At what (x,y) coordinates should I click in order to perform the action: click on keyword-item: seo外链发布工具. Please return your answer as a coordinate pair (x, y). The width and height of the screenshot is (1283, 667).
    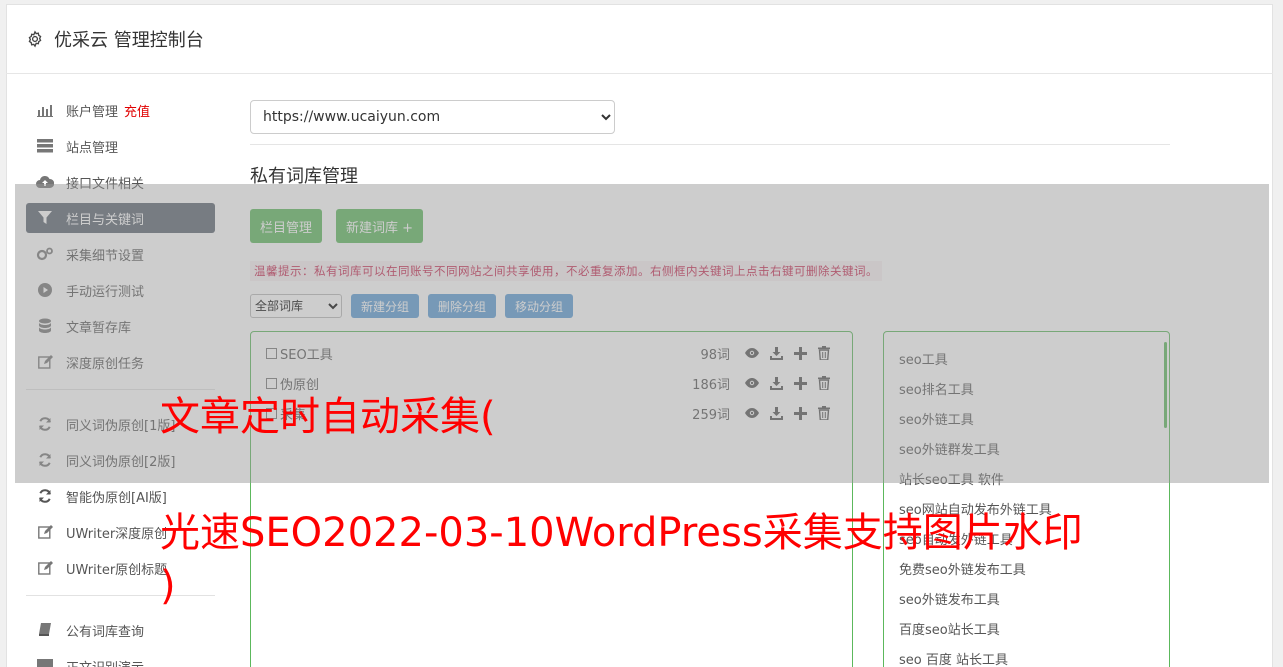
    Looking at the image, I should click on (949, 598).